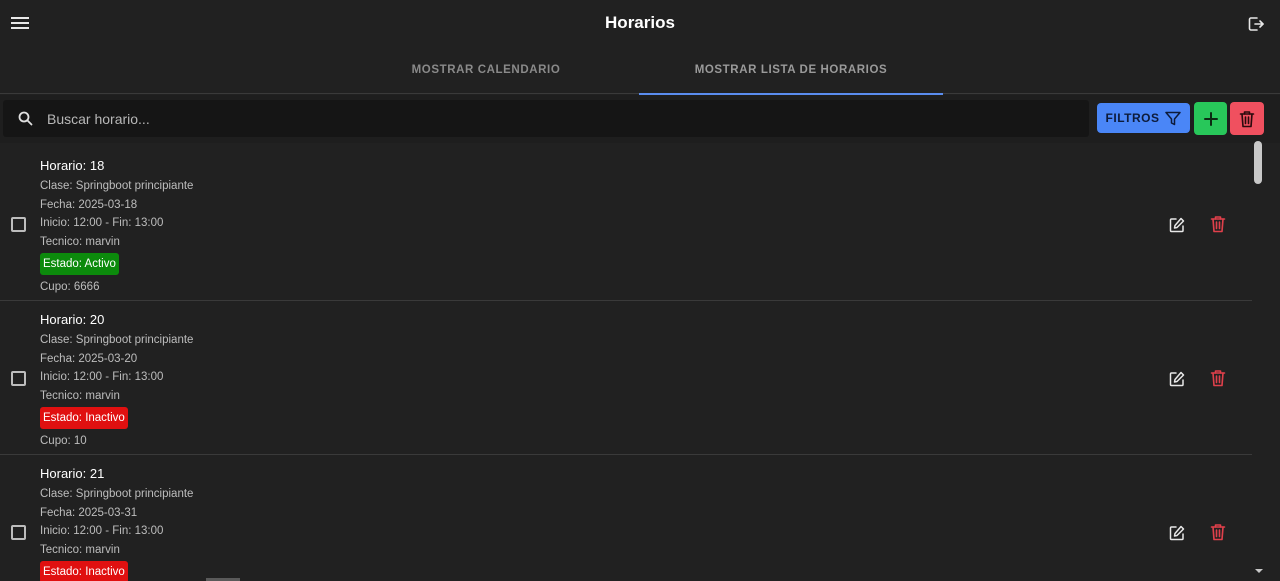  Describe the element at coordinates (72, 473) in the screenshot. I see `item-title: Horario: 21` at that location.